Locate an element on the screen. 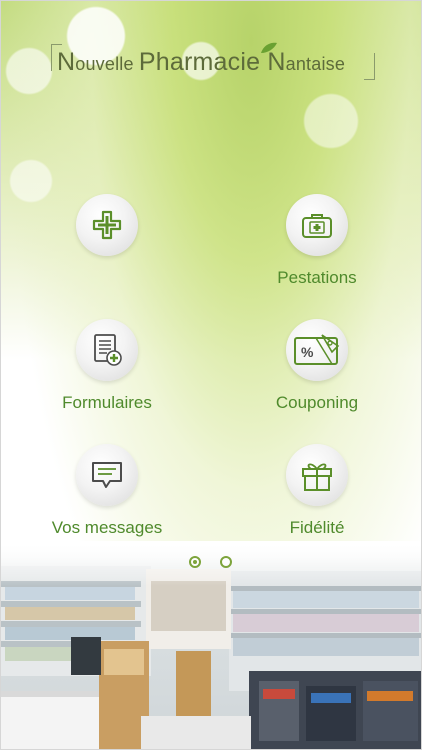  menu-item-messages: Vos messages is located at coordinates (107, 491).